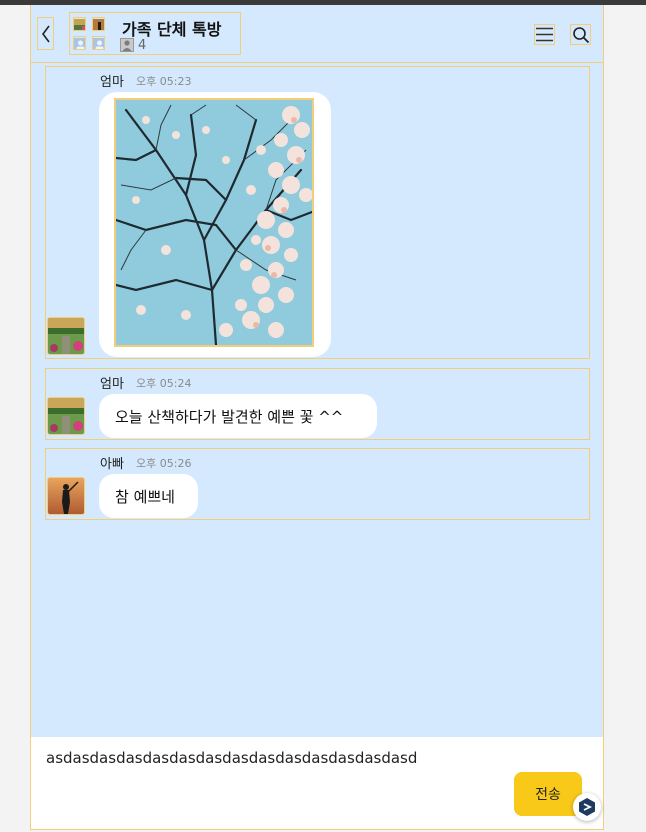 The image size is (646, 832). I want to click on menu-button, so click(544, 34).